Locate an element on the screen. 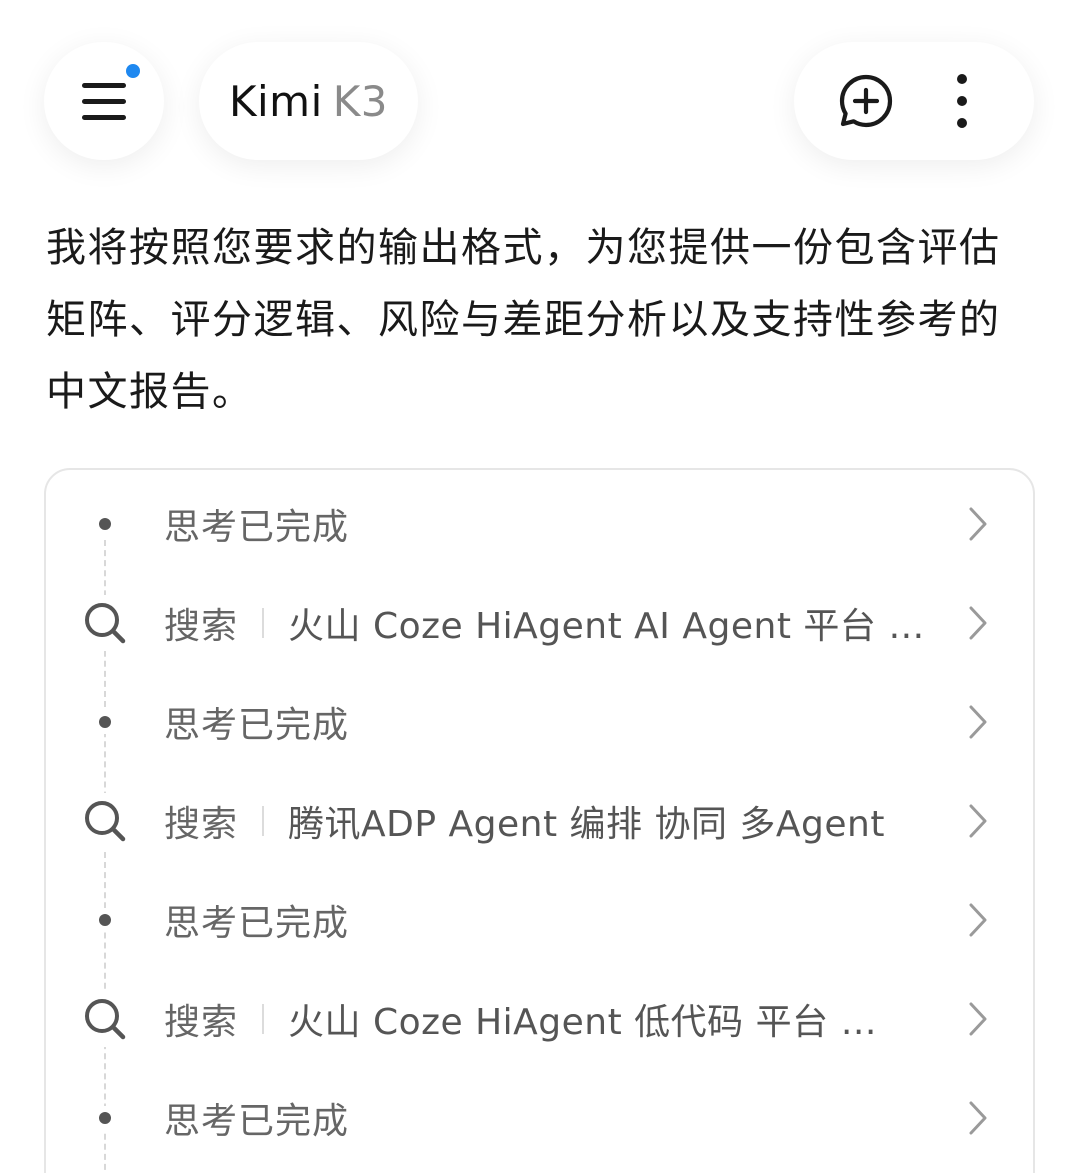 This screenshot has height=1173, width=1080. step-search: 搜索 火山 Coze HiAgent 低代码 平台 介绍 is located at coordinates (540, 1018).